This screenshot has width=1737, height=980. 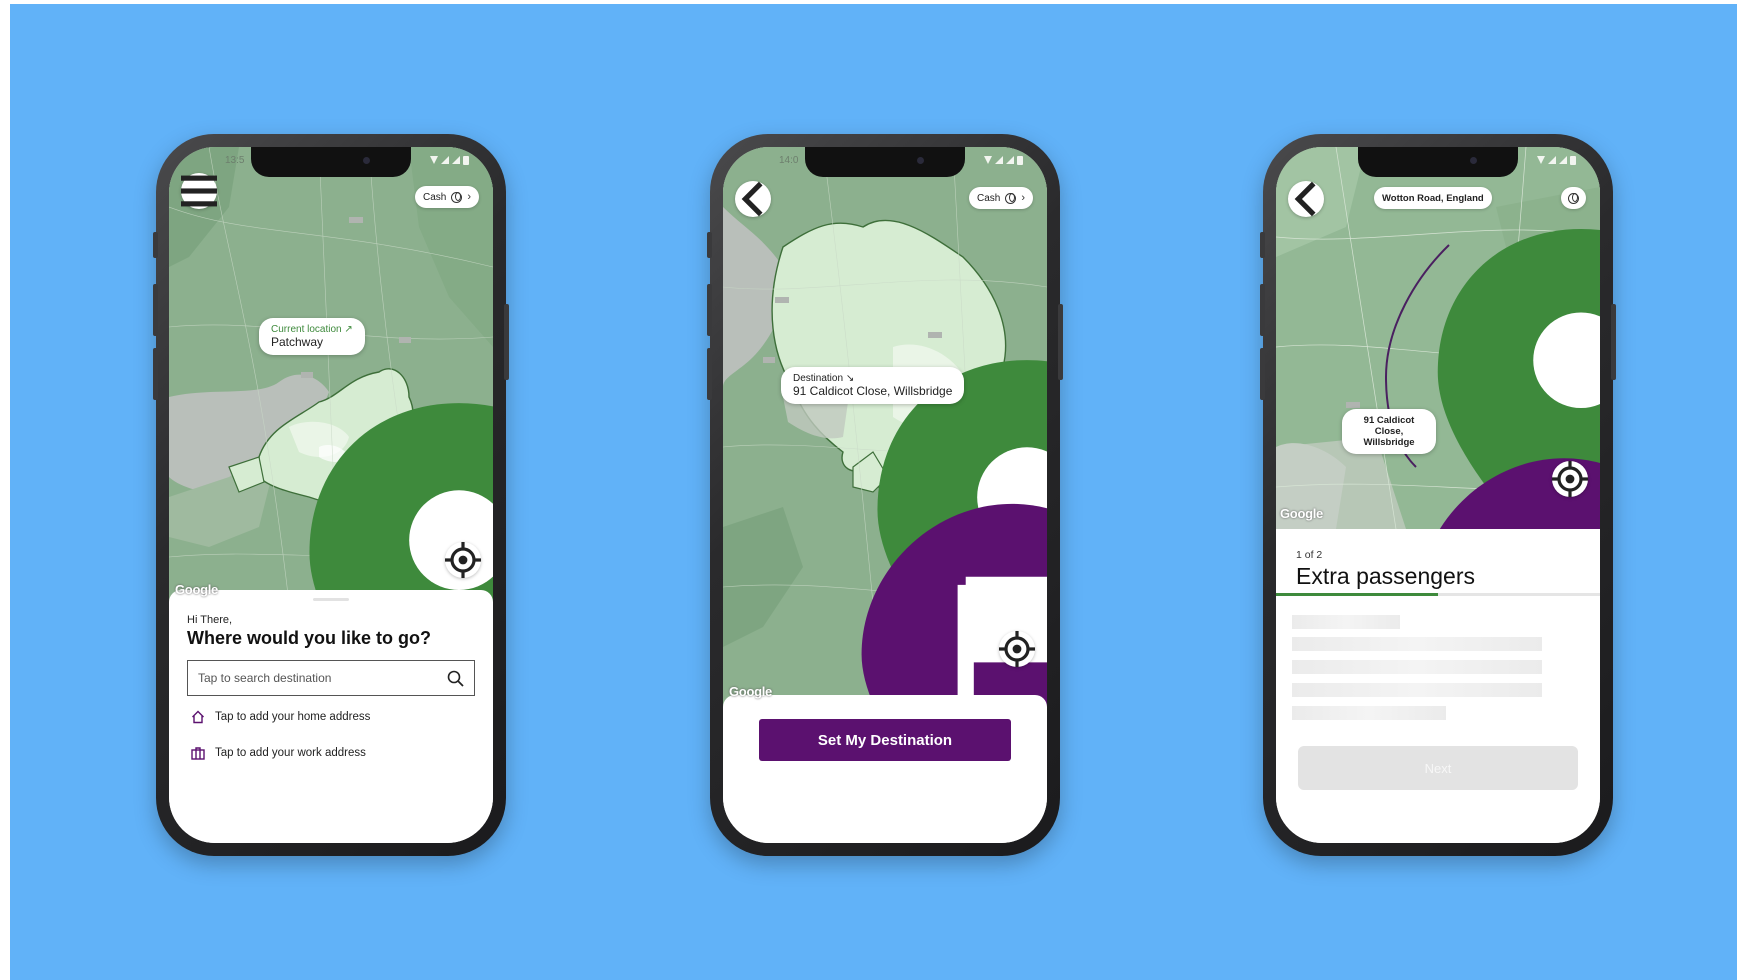 What do you see at coordinates (850, 378) in the screenshot?
I see `arrow-down-right-icon: ↘` at bounding box center [850, 378].